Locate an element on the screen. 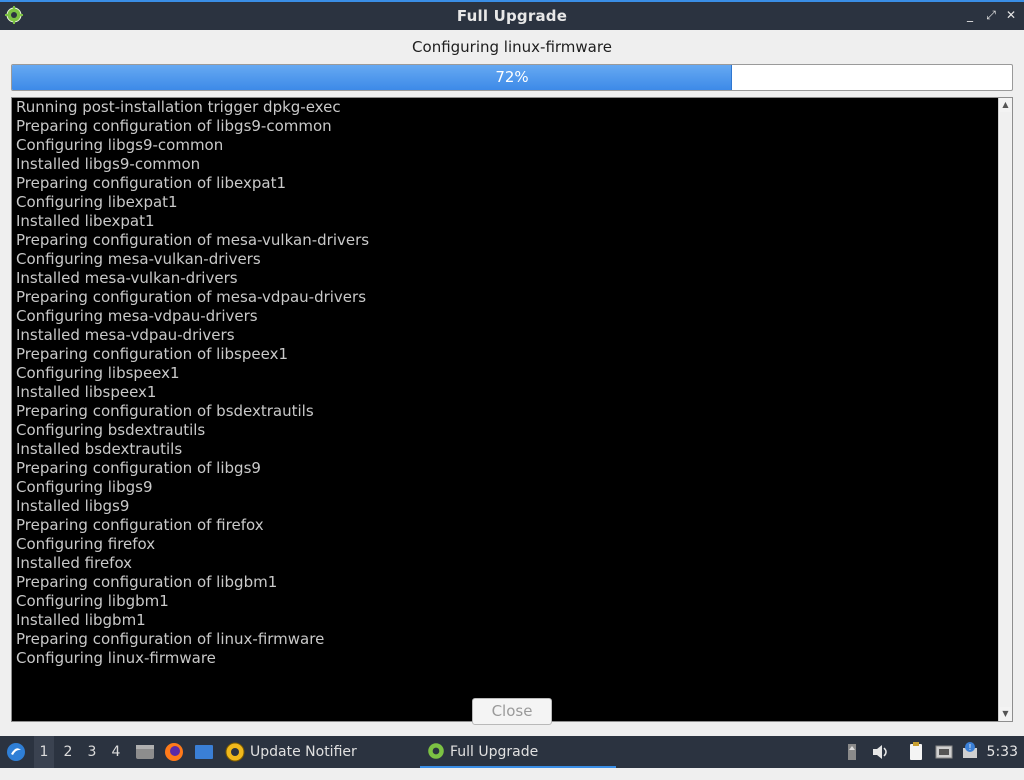 Image resolution: width=1024 pixels, height=780 pixels. log-line: Preparing configuration of libspeex1 is located at coordinates (152, 354).